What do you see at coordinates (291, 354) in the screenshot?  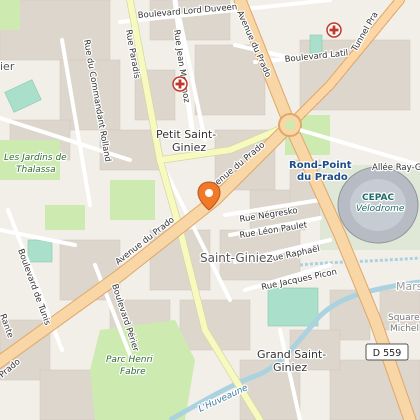 I see `label-grand-saint-giniez-1: Grand Saint-` at bounding box center [291, 354].